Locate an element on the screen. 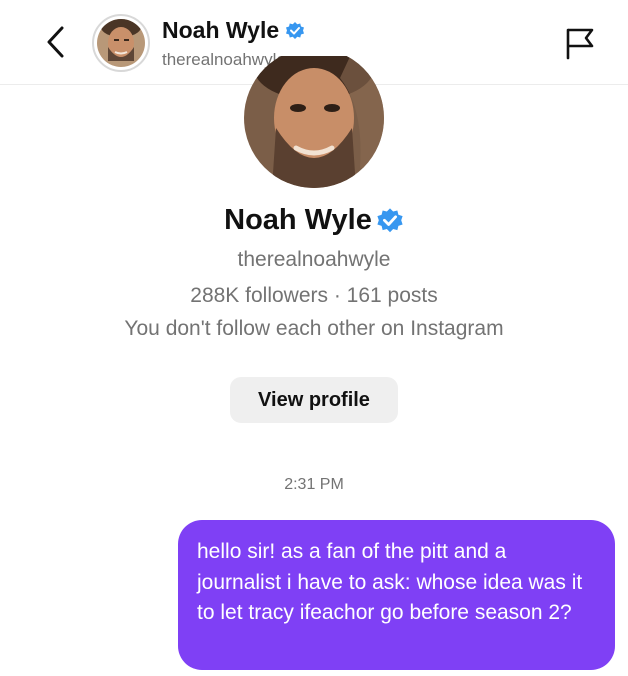 This screenshot has height=676, width=628. view-profile-button: View profile is located at coordinates (314, 400).